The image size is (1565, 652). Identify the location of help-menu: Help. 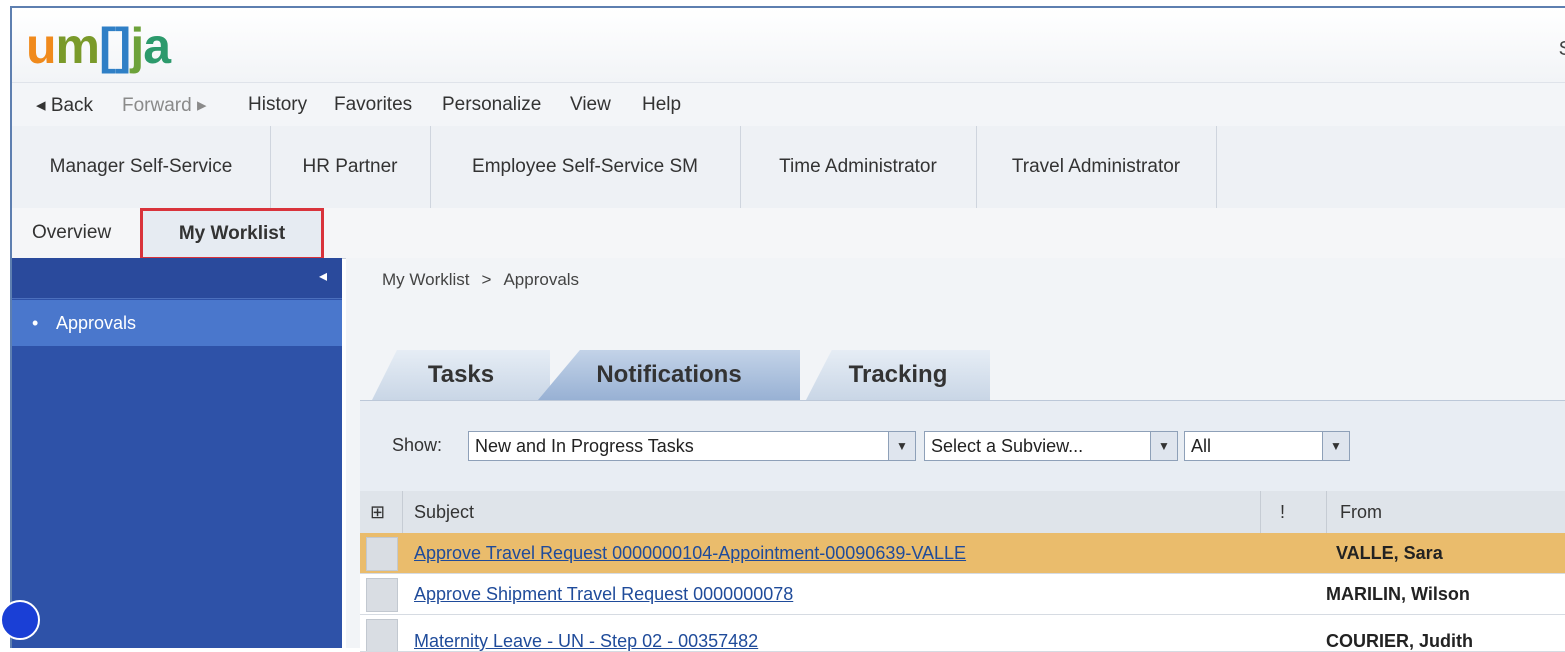
(661, 105).